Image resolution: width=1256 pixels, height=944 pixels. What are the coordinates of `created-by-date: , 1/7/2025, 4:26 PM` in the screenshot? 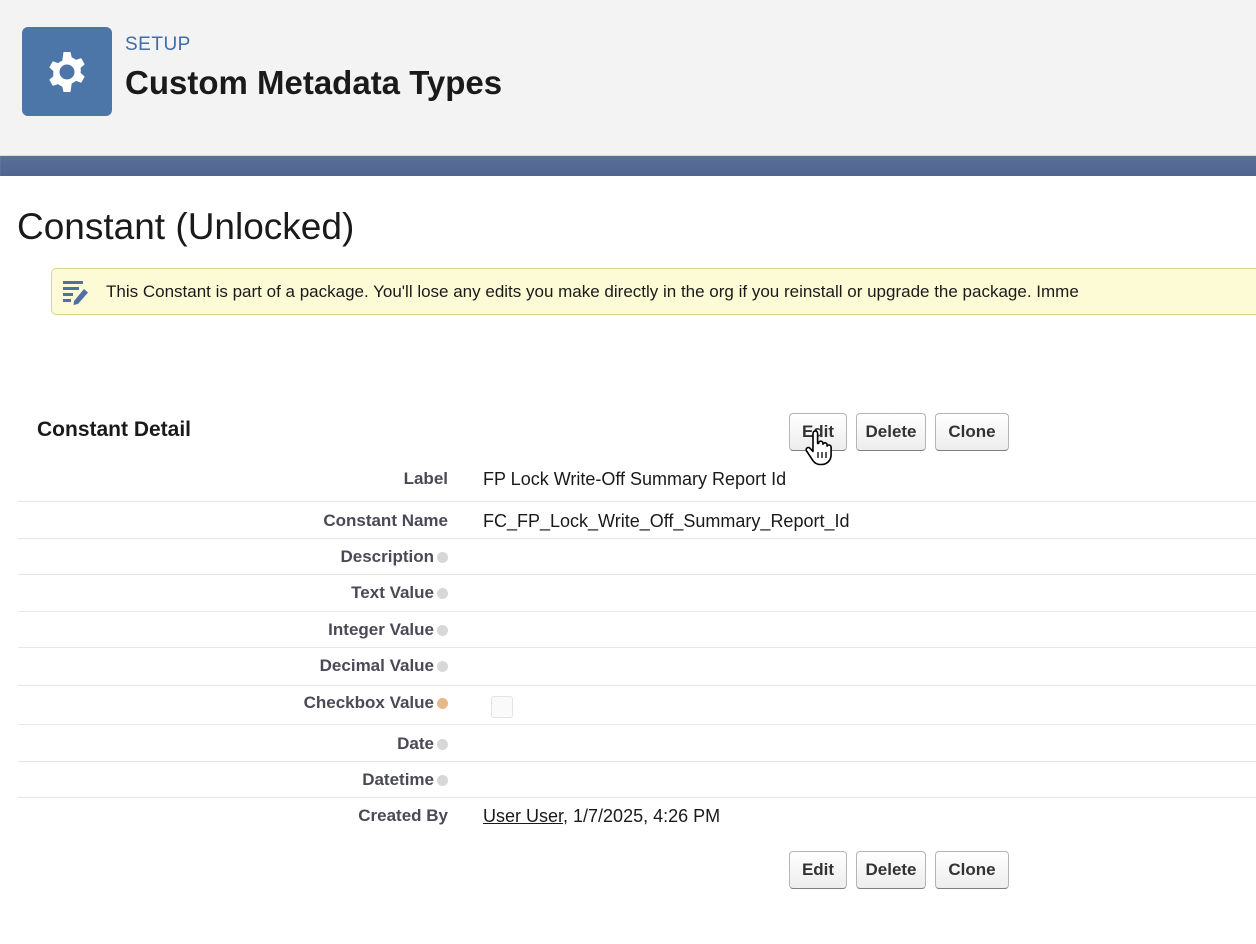 It's located at (642, 816).